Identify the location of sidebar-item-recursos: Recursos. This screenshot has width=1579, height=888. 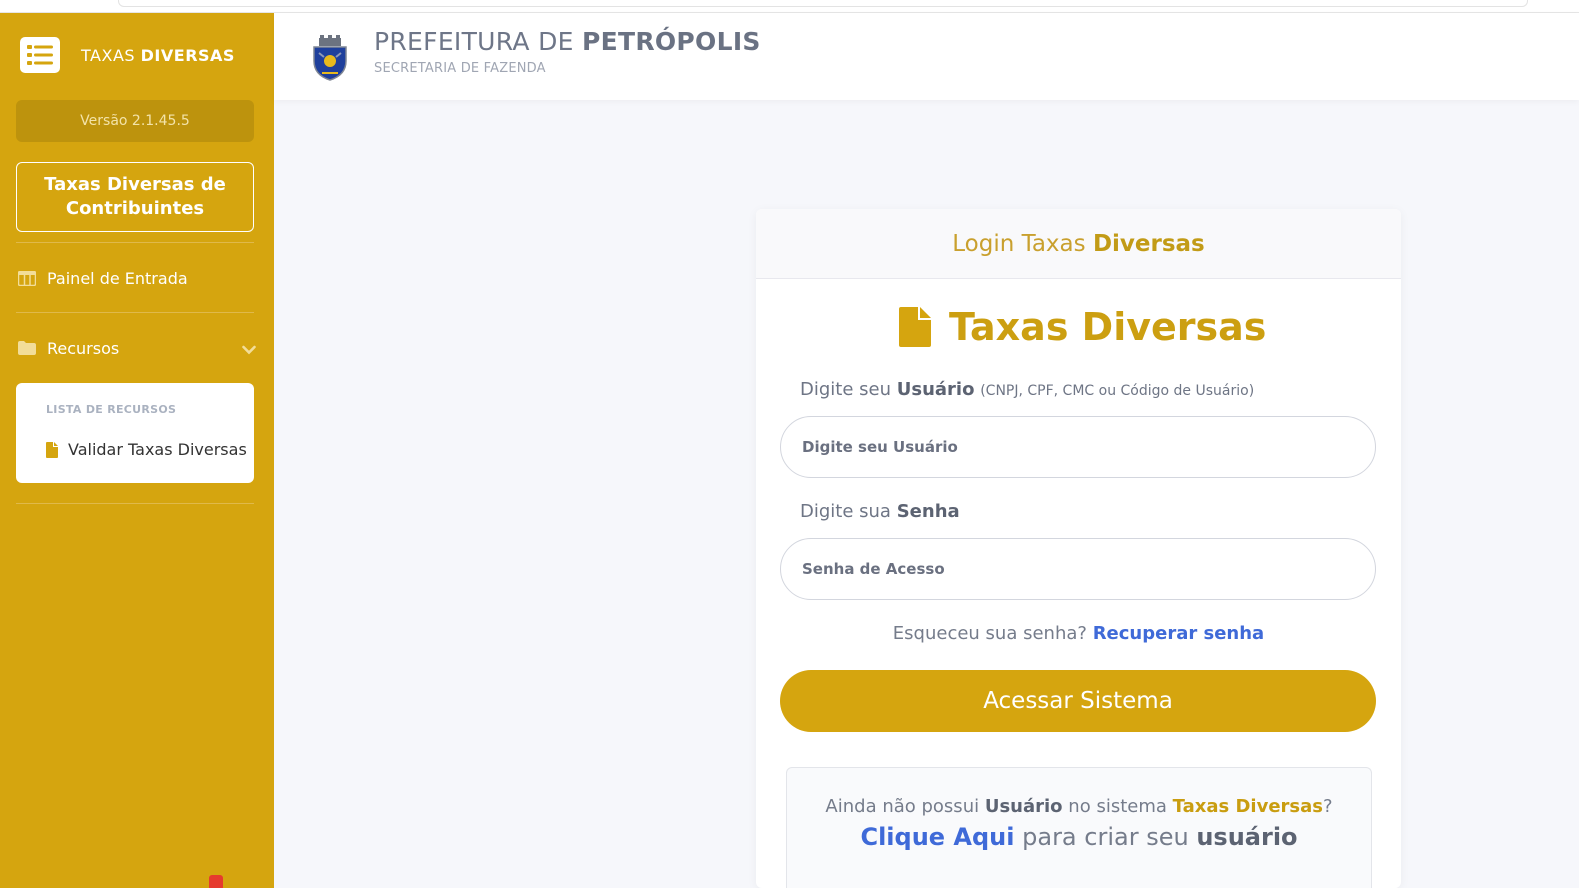
(137, 348).